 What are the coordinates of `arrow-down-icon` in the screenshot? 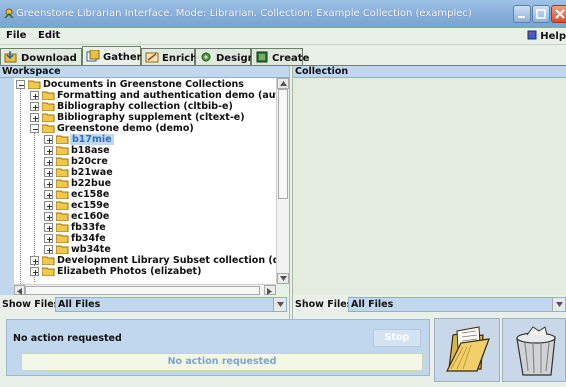 It's located at (283, 278).